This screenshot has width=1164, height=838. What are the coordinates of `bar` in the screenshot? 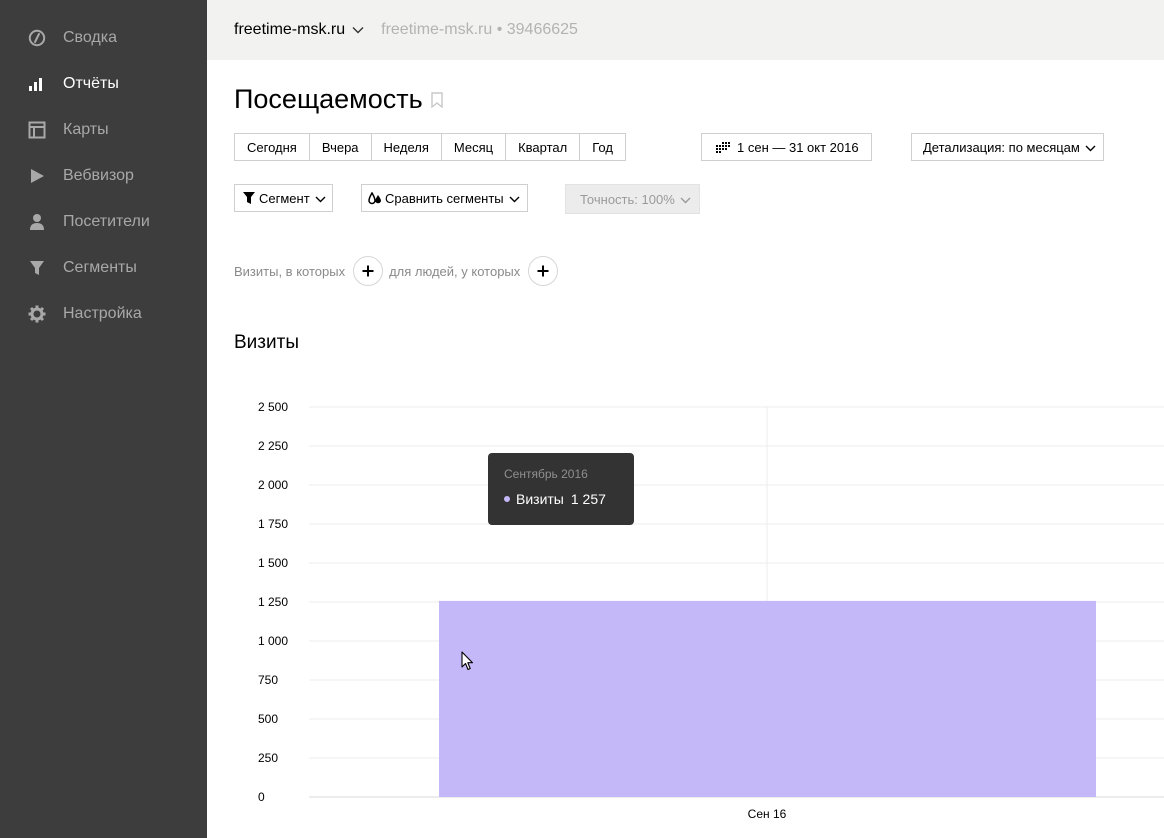 It's located at (767, 698).